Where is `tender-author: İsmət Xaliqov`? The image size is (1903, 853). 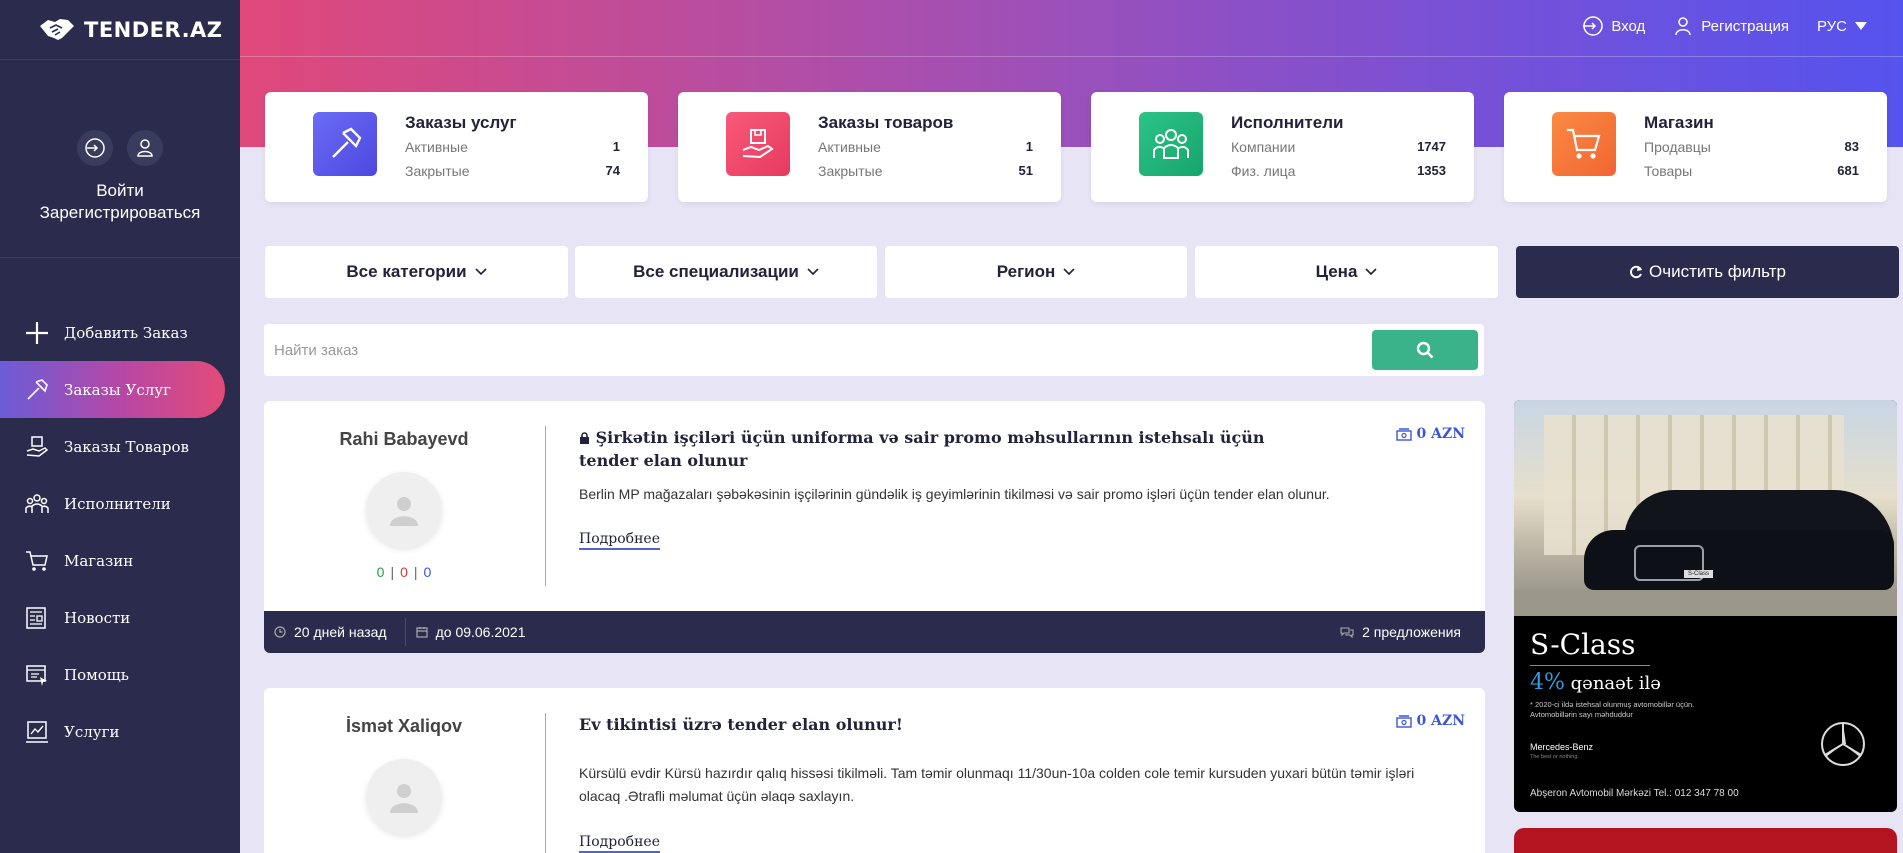 tender-author: İsmət Xaliqov is located at coordinates (404, 726).